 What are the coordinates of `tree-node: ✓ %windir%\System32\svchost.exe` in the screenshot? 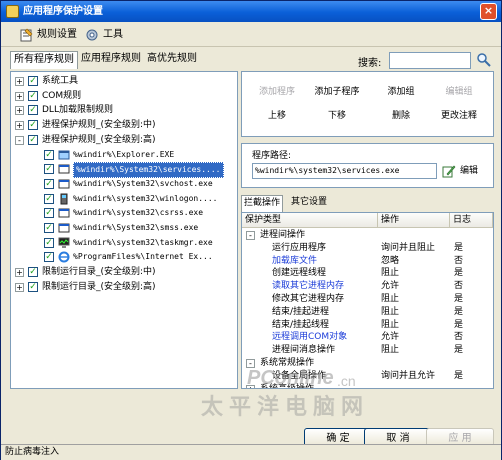 It's located at (124, 184).